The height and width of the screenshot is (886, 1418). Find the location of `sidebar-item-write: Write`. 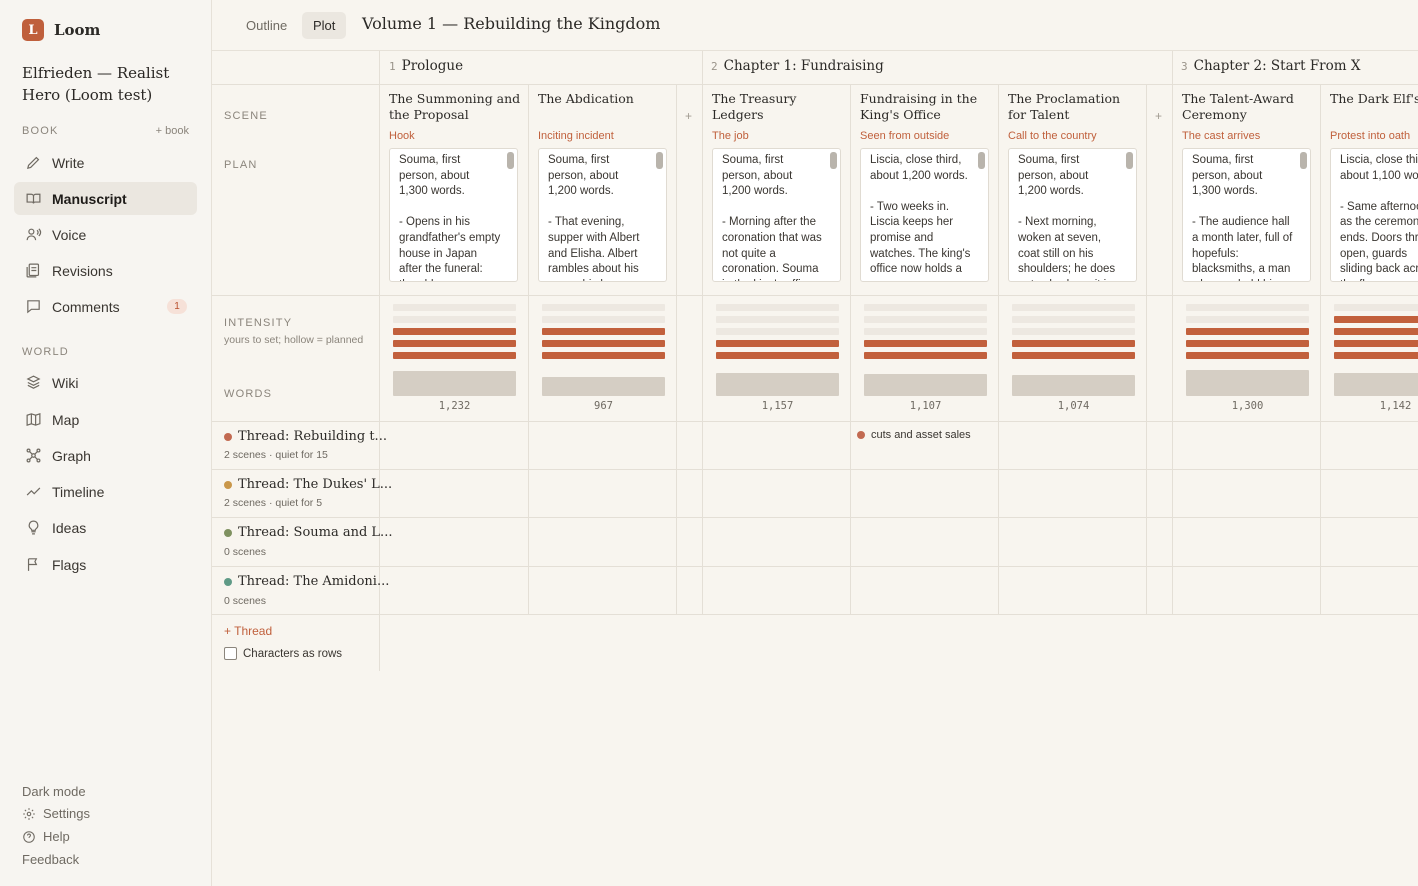

sidebar-item-write: Write is located at coordinates (105, 162).